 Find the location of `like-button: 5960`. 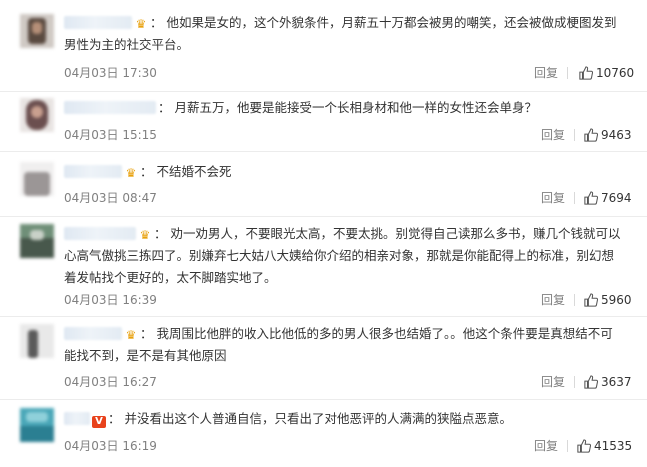

like-button: 5960 is located at coordinates (608, 300).